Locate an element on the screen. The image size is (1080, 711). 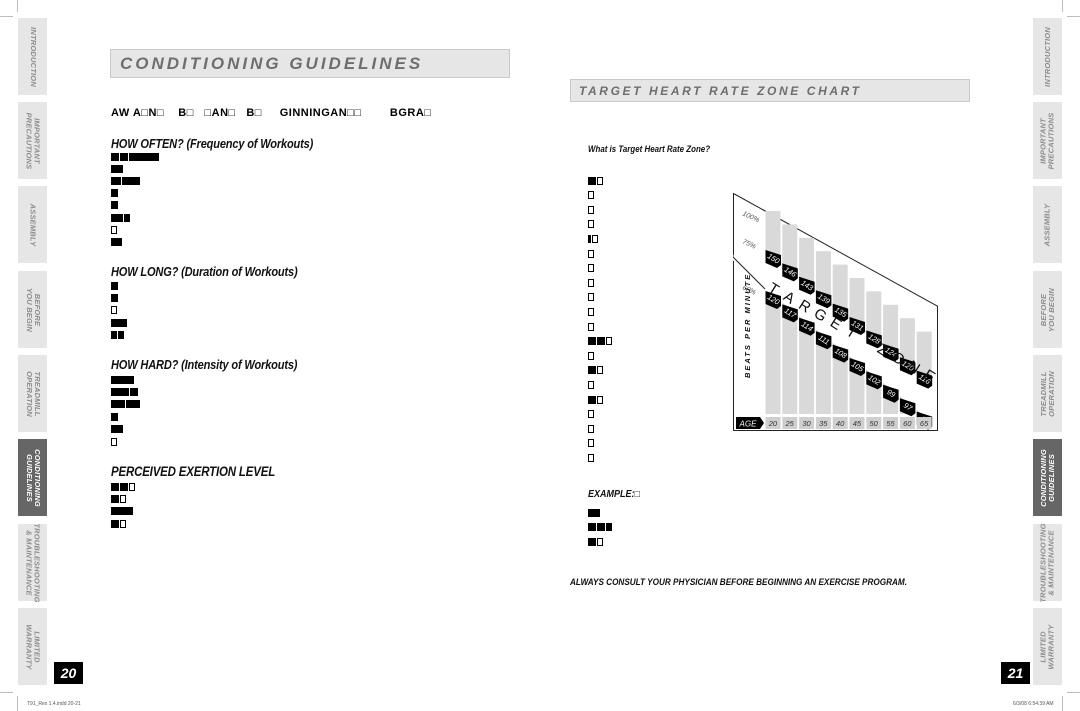
age-tick-label: 25 is located at coordinates (790, 423).